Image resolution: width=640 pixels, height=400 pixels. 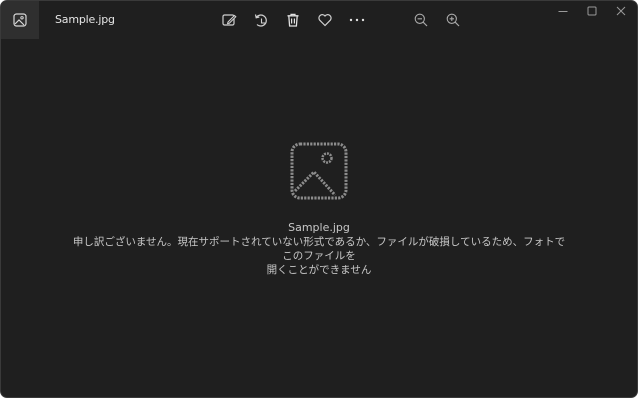 I want to click on window-title: Sample.jpg, so click(x=85, y=19).